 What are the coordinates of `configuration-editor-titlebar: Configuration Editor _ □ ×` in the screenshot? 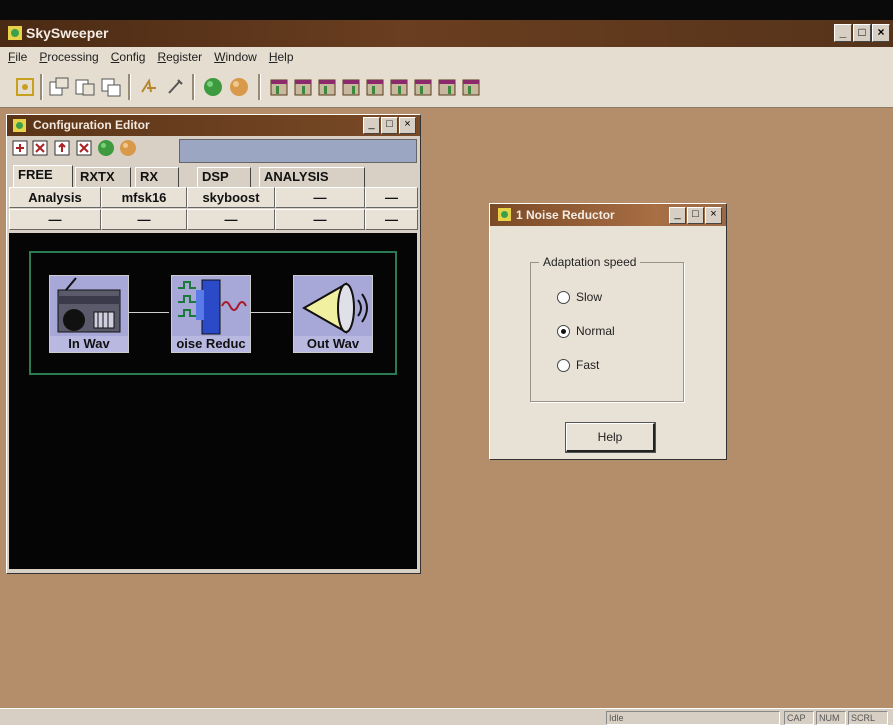 It's located at (213, 125).